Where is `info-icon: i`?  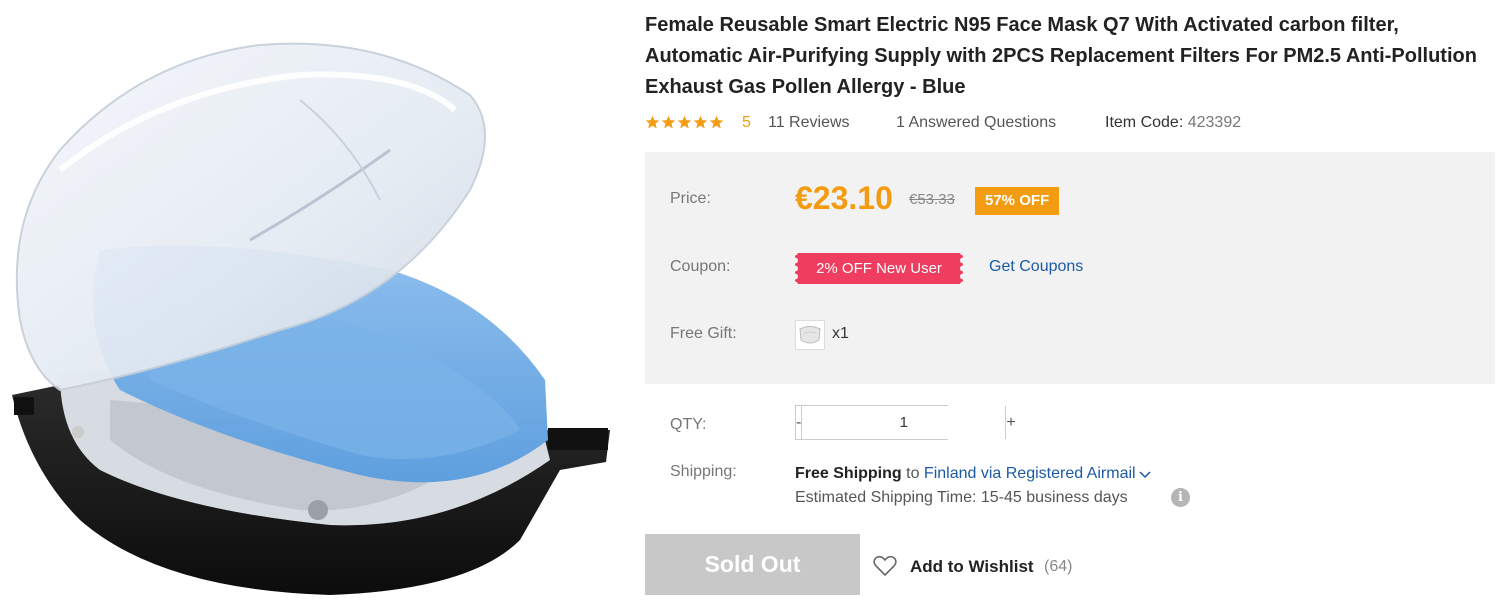
info-icon: i is located at coordinates (1180, 497).